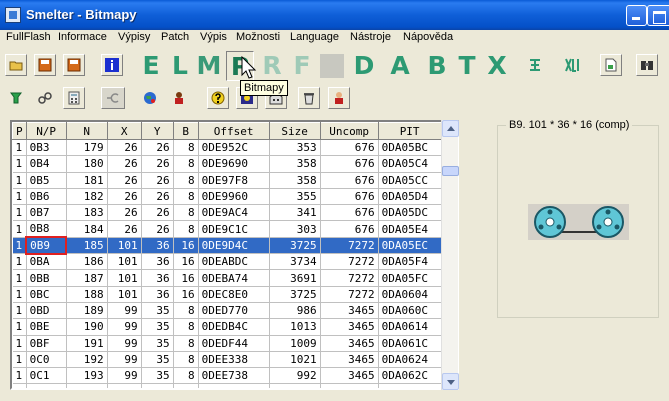 Image resolution: width=669 pixels, height=401 pixels. What do you see at coordinates (258, 37) in the screenshot?
I see `menu-moznosti: Možnosti` at bounding box center [258, 37].